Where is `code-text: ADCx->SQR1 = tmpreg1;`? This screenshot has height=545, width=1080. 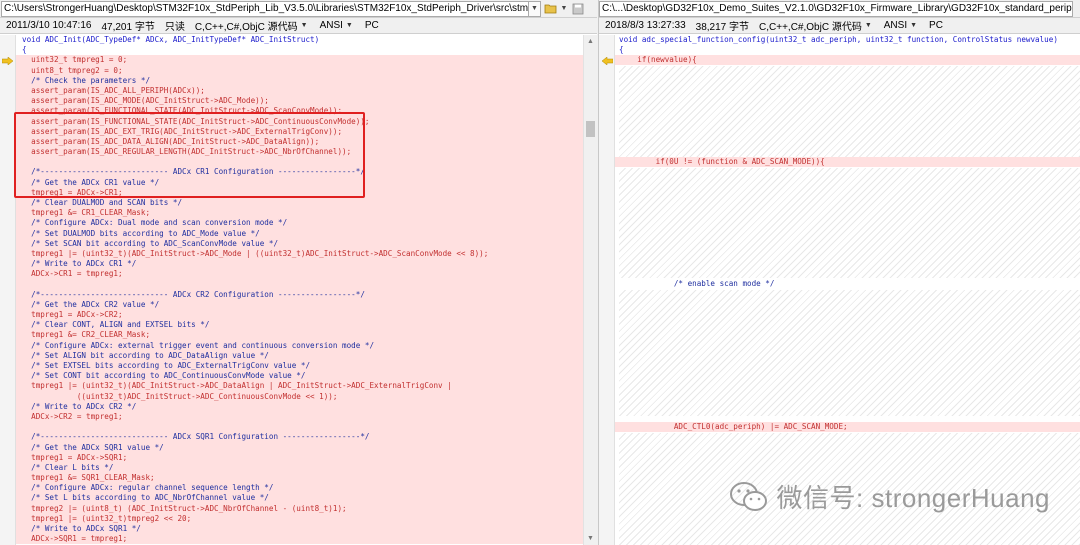
code-text: ADCx->SQR1 = tmpreg1; is located at coordinates (75, 539).